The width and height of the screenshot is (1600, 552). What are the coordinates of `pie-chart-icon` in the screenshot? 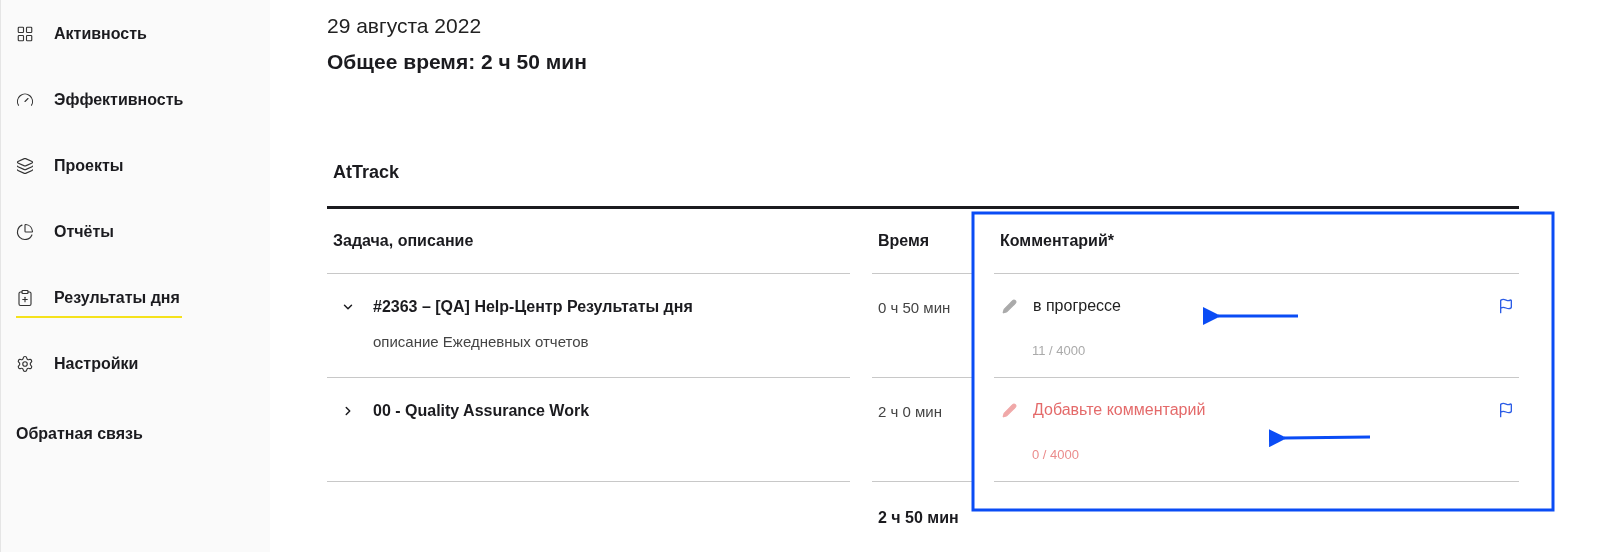 It's located at (25, 232).